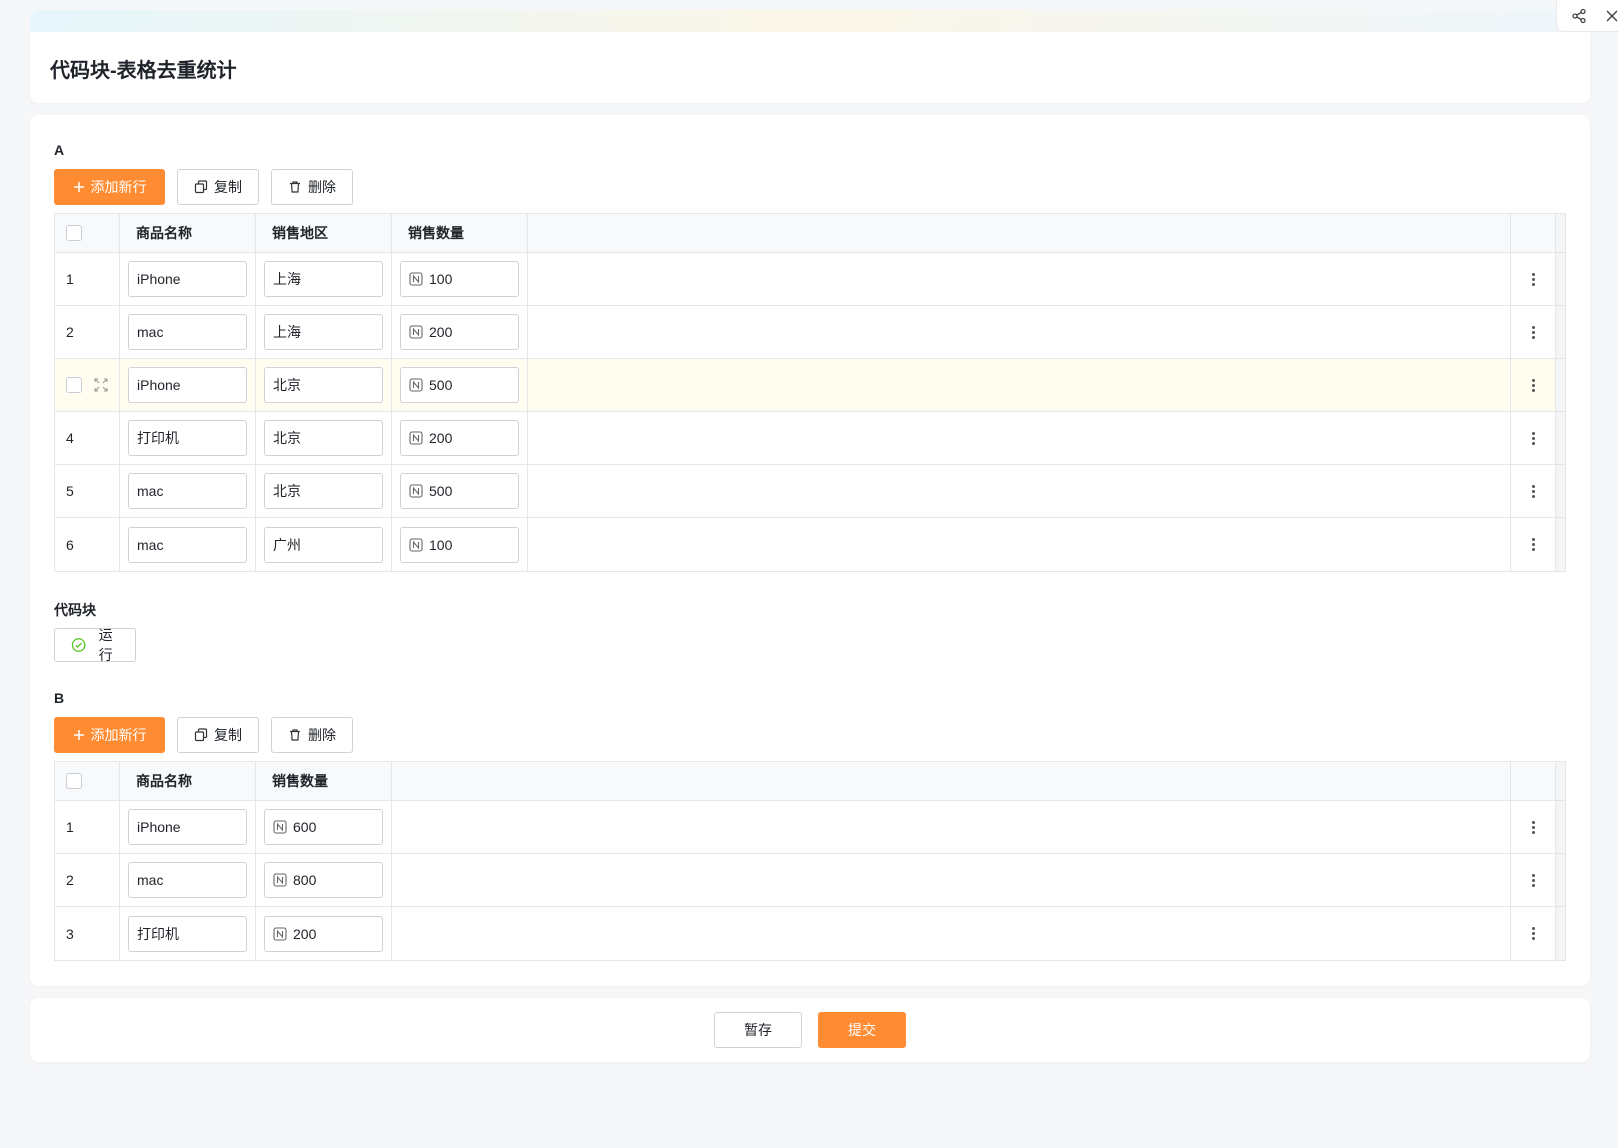 The width and height of the screenshot is (1618, 1148). What do you see at coordinates (109, 187) in the screenshot?
I see `table-a-add-row-button: 添加新行` at bounding box center [109, 187].